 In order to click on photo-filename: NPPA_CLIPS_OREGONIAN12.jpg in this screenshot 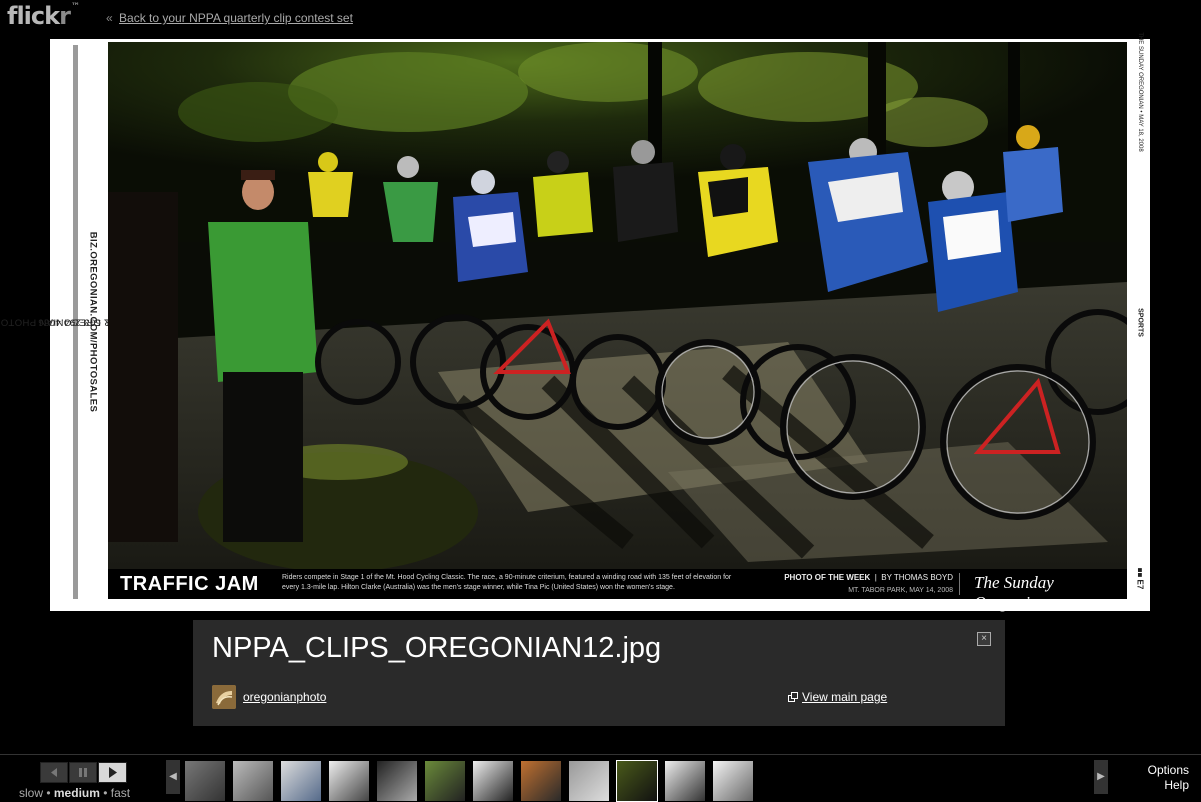, I will do `click(437, 648)`.